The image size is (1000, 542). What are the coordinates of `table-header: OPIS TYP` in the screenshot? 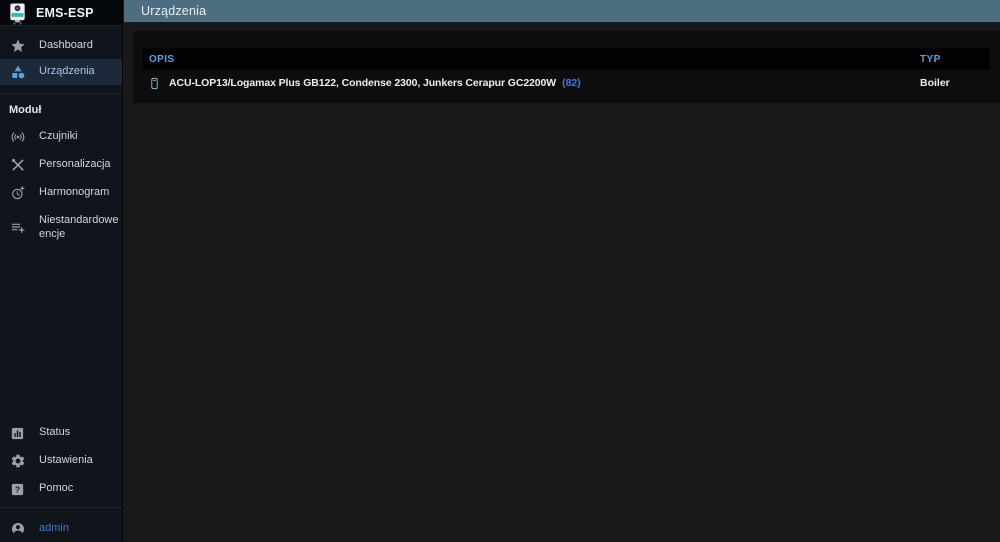 It's located at (566, 59).